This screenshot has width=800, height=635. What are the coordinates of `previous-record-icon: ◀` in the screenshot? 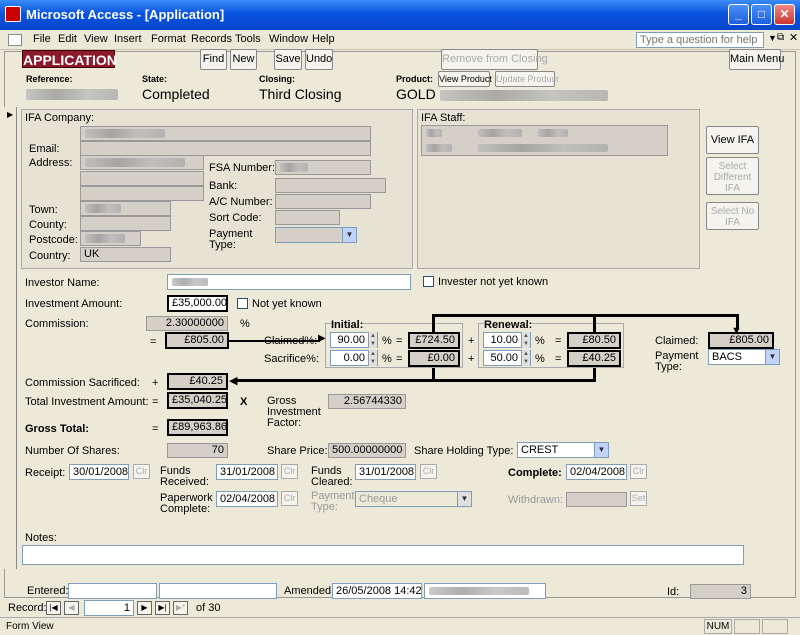 It's located at (71, 608).